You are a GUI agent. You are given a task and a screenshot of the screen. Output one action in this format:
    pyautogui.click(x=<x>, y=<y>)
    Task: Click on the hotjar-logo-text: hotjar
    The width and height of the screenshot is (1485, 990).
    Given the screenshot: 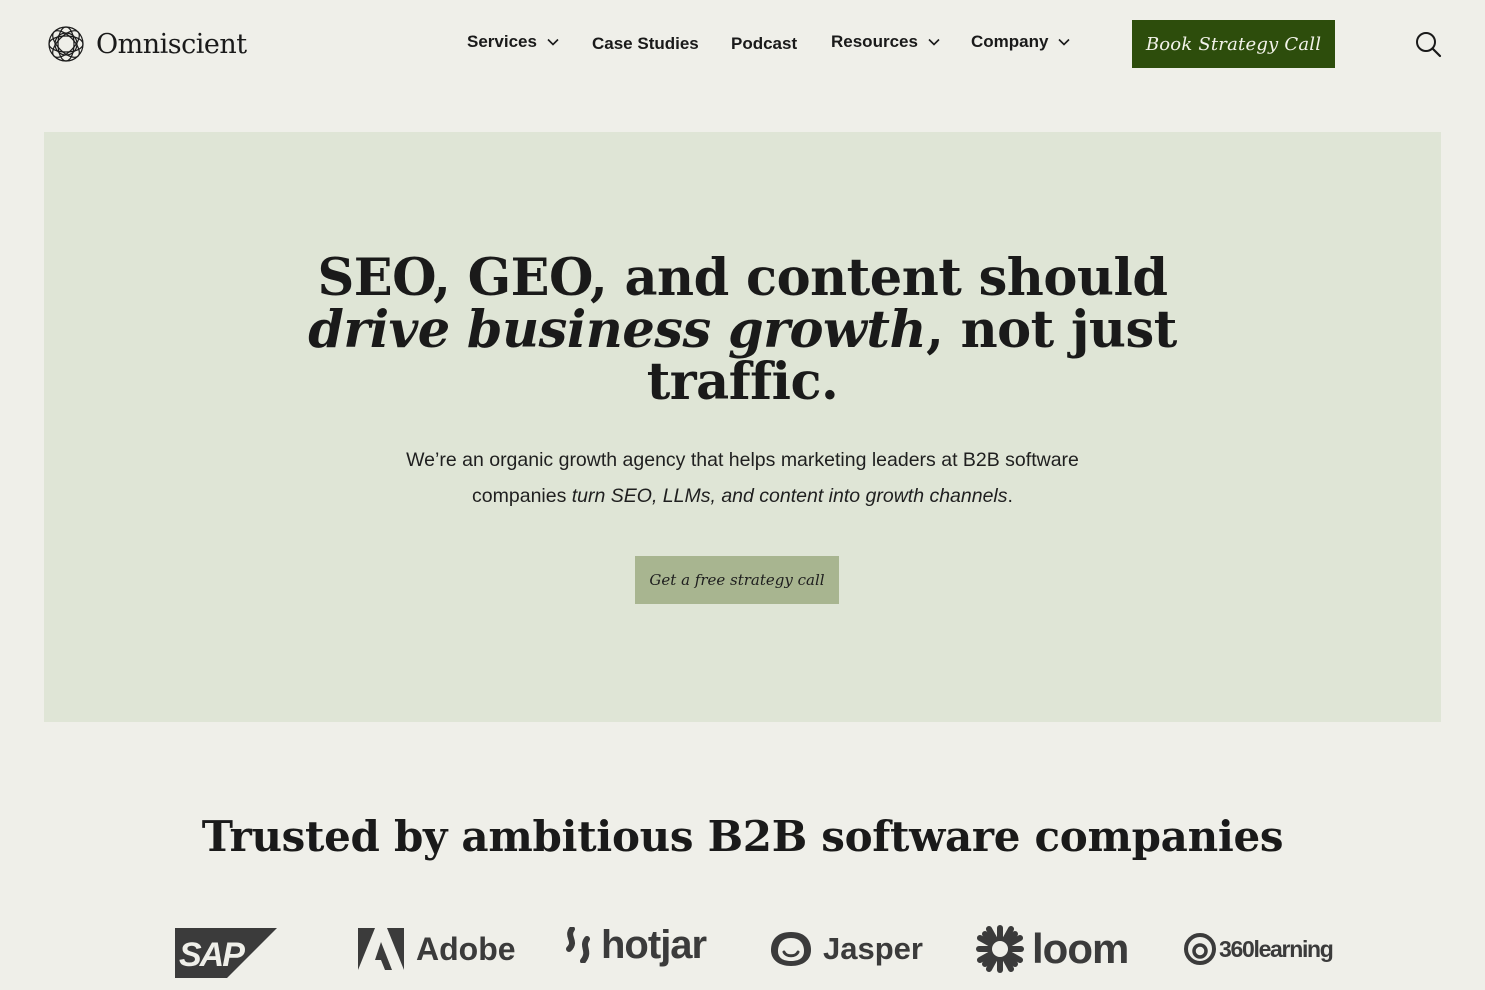 What is the action you would take?
    pyautogui.click(x=654, y=944)
    